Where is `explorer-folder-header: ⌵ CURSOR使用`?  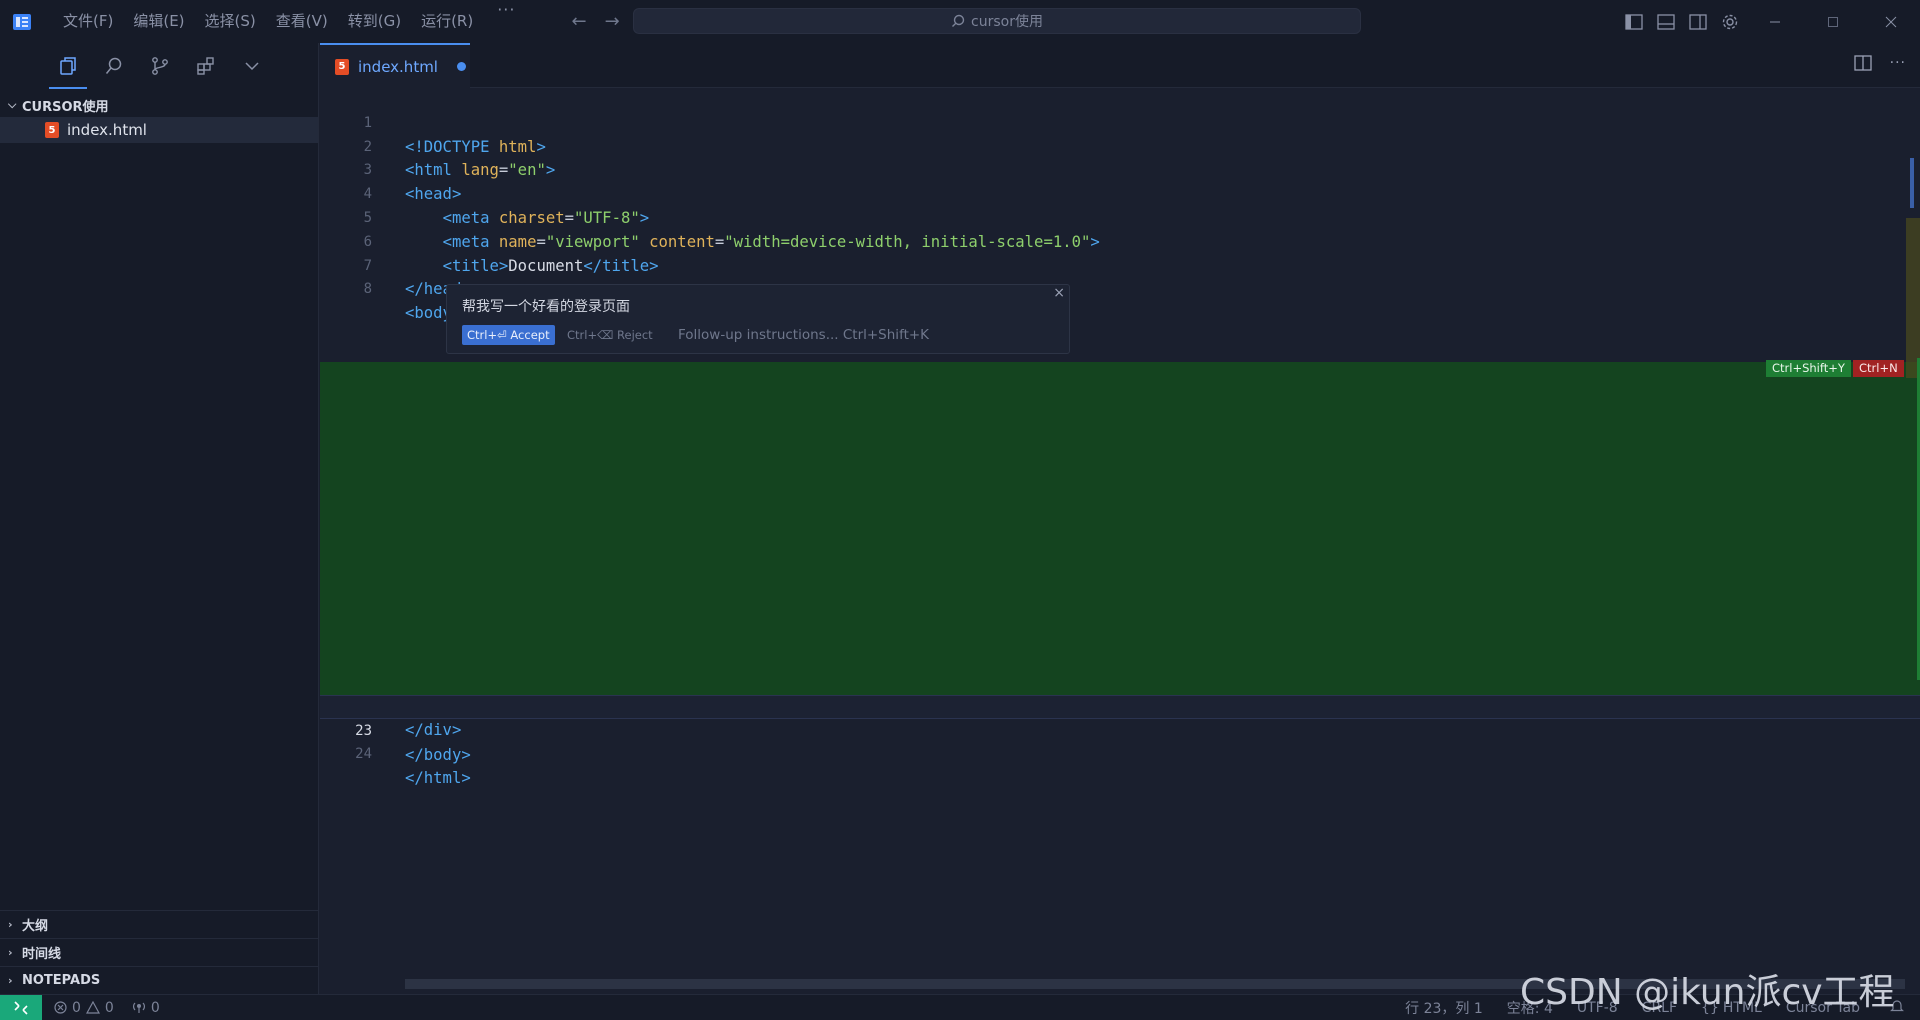
explorer-folder-header: ⌵ CURSOR使用 is located at coordinates (159, 105).